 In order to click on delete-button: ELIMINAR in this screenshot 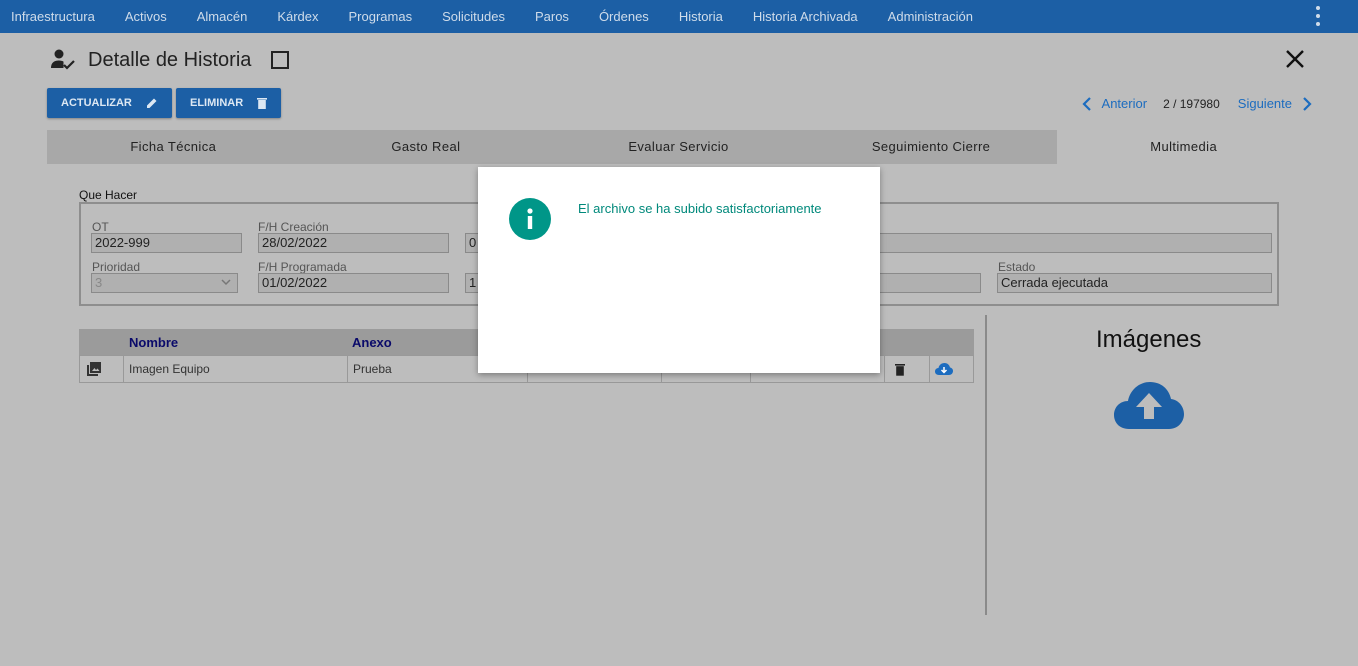, I will do `click(229, 103)`.